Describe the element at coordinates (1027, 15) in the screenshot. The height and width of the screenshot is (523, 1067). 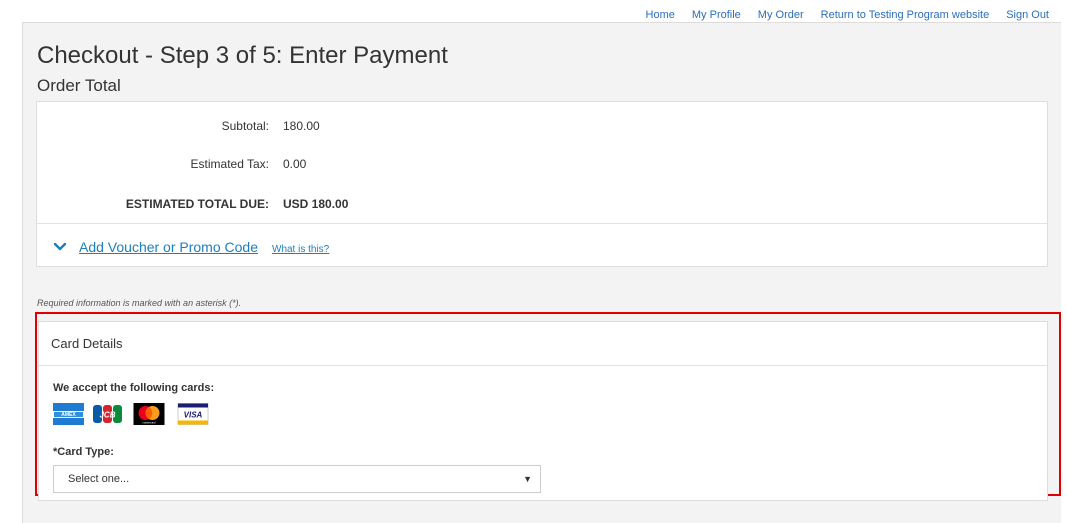
I see `nav-sign-out-link: Sign Out` at that location.